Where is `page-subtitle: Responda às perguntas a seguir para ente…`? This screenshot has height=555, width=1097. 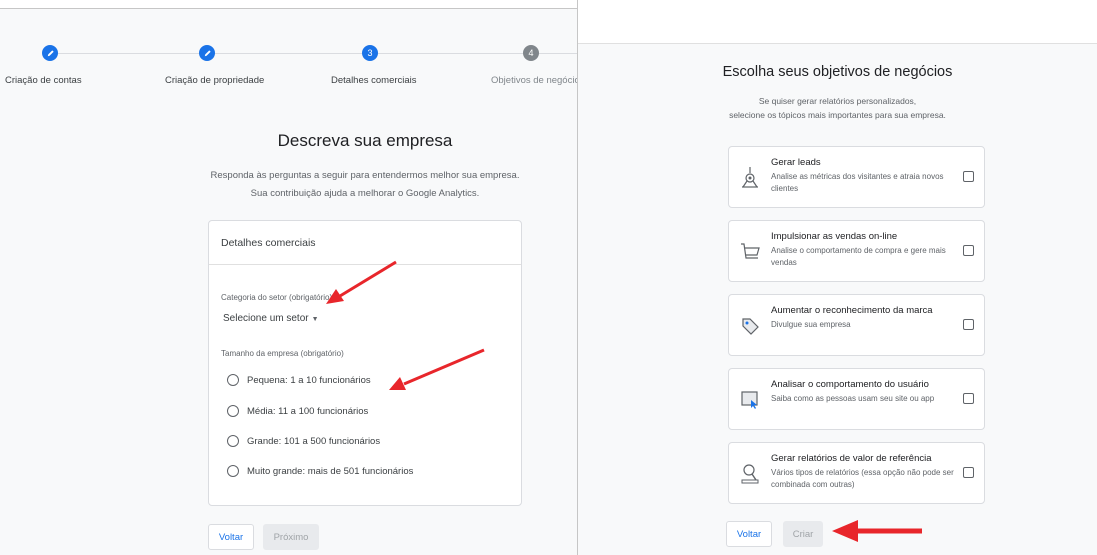
page-subtitle: Responda às perguntas a seguir para ente… is located at coordinates (288, 185).